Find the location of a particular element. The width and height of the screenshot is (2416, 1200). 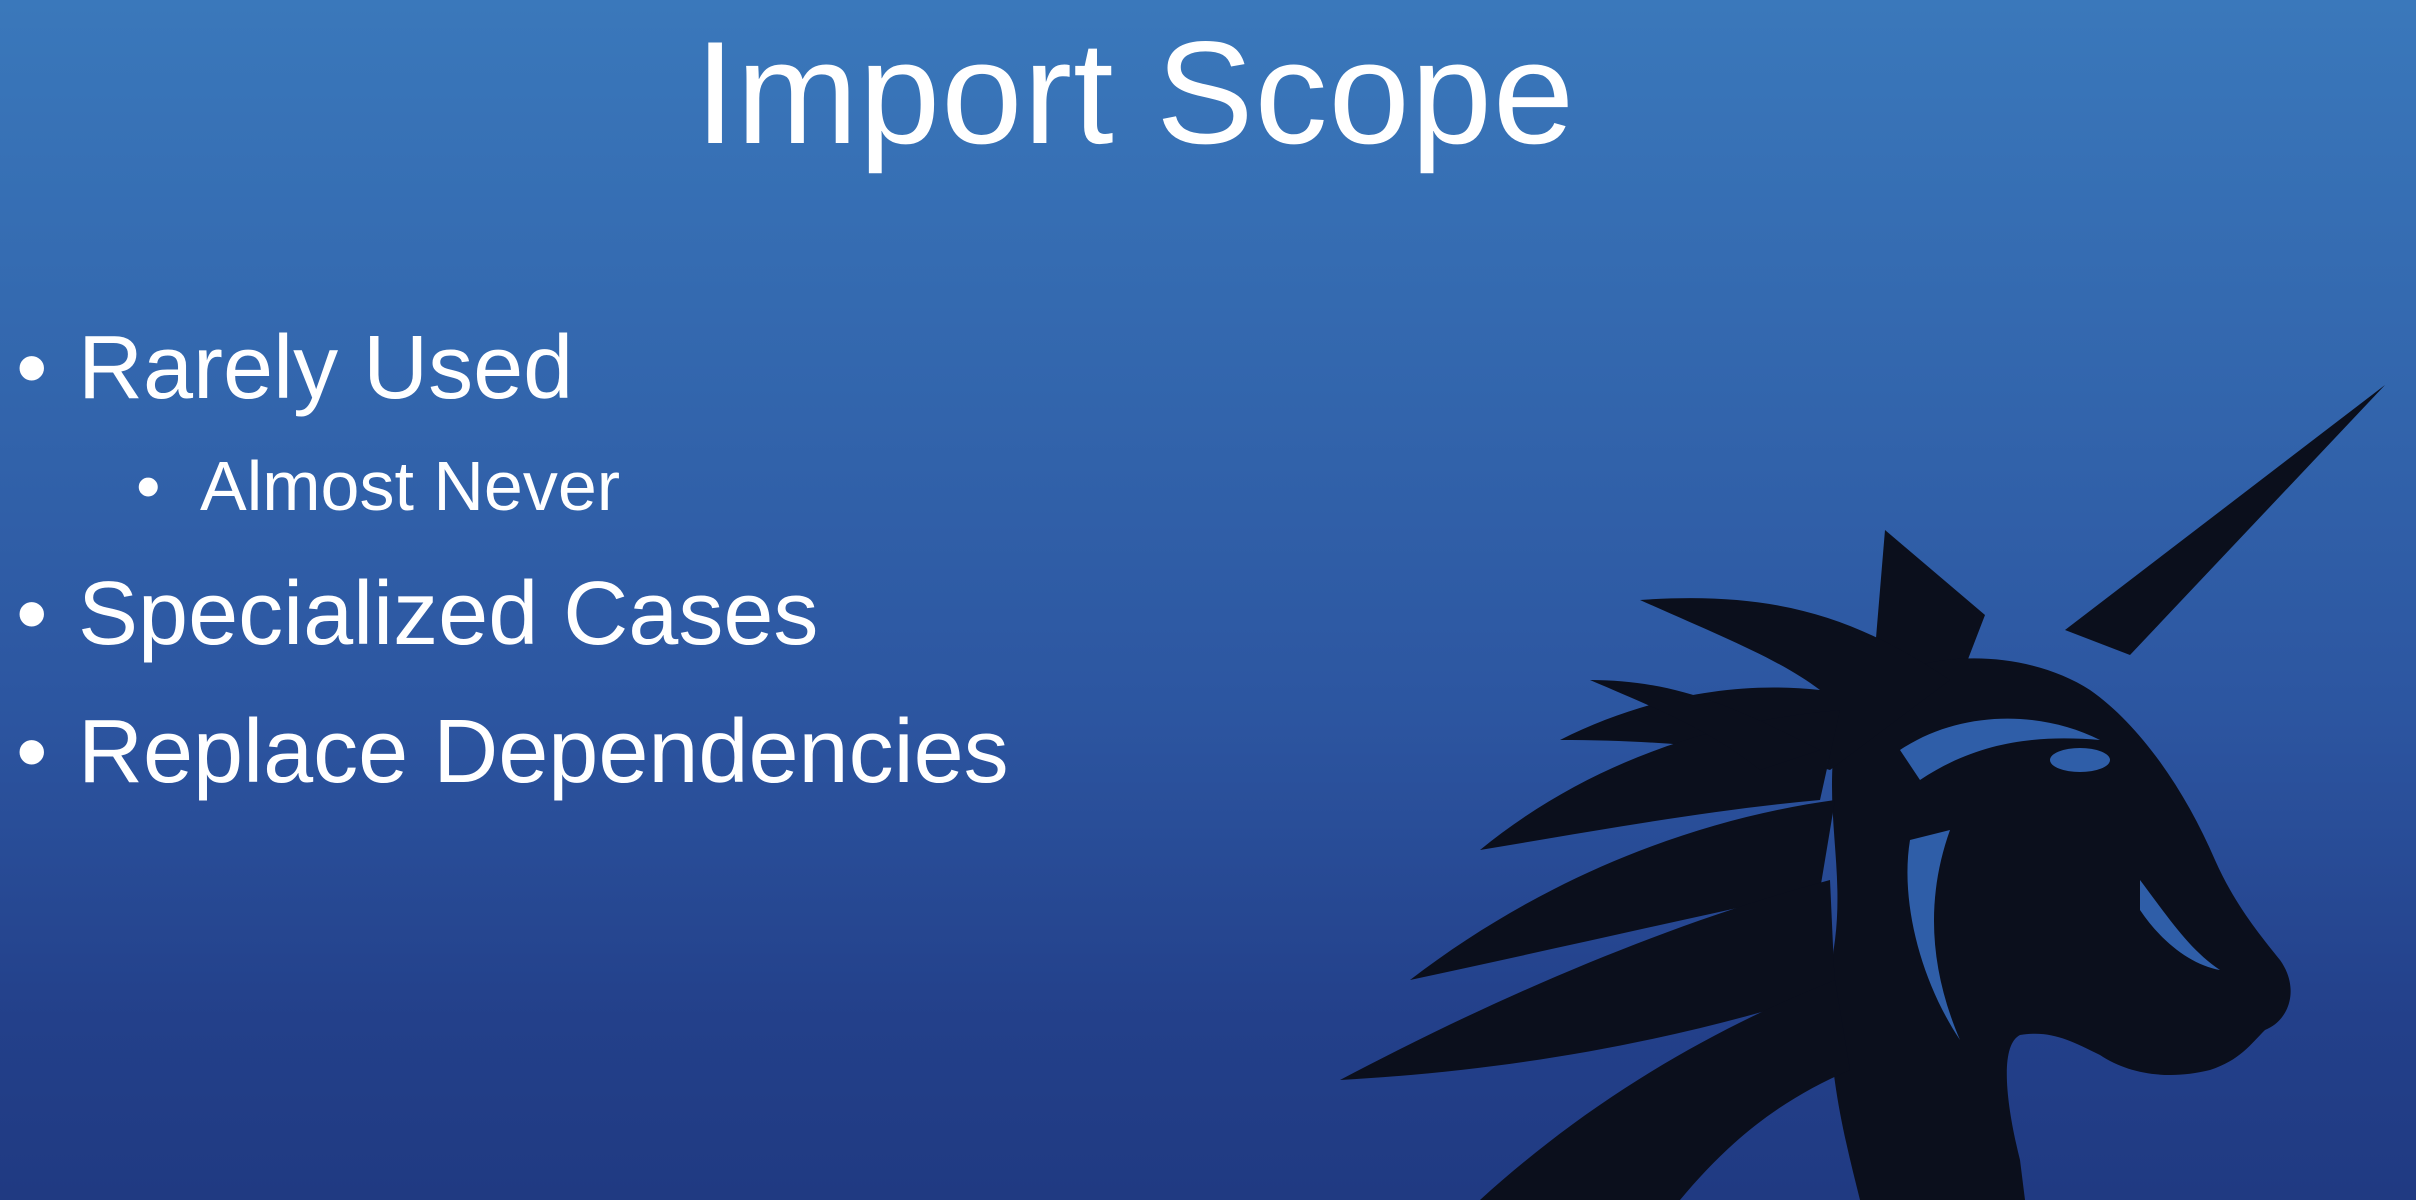

bullet-text: Specialized Cases is located at coordinates (448, 614).